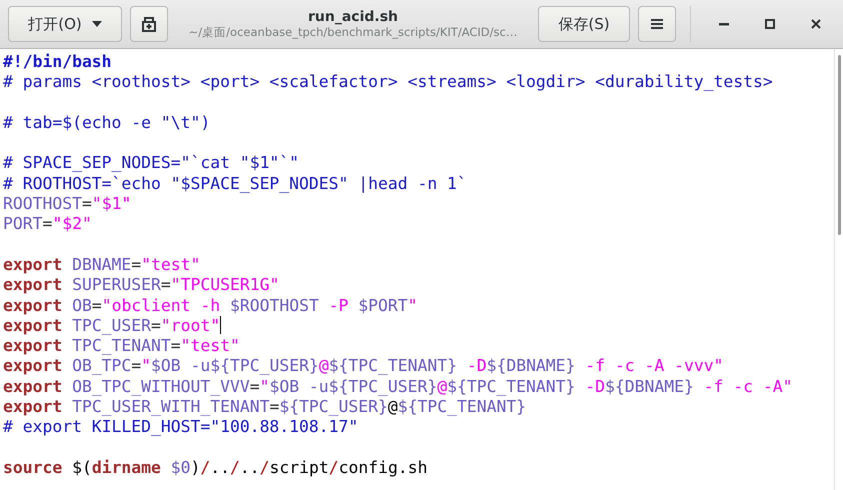  I want to click on close-icon, so click(816, 24).